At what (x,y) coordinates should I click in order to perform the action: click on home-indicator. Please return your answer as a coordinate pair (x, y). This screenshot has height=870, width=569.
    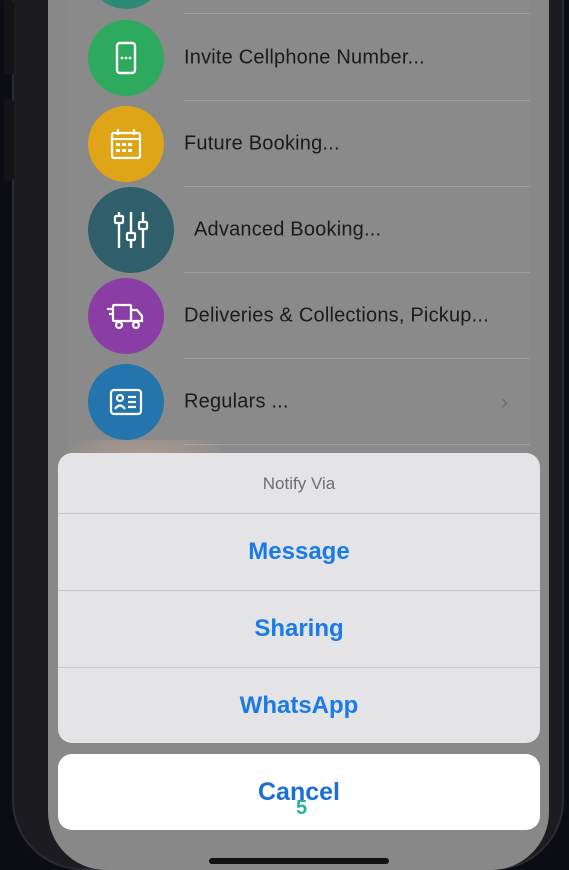
    Looking at the image, I should click on (299, 861).